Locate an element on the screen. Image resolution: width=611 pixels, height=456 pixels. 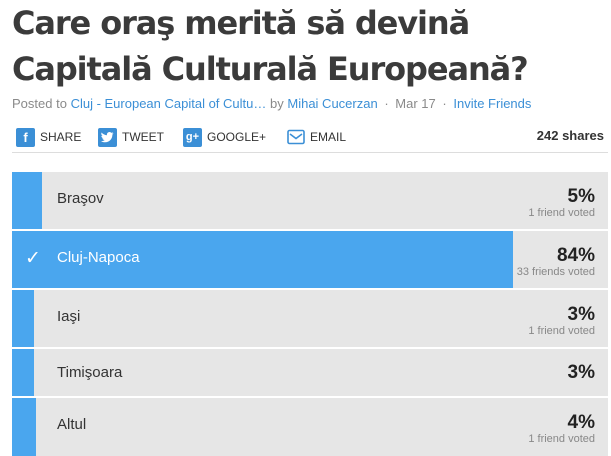
poll-option-iasi: Iaşi 3% 1 friend voted is located at coordinates (310, 318).